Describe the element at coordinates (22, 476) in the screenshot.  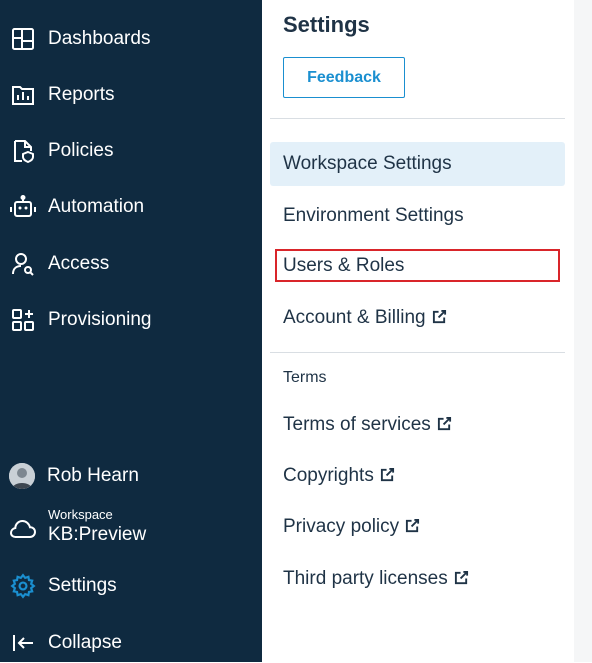
I see `avatar` at that location.